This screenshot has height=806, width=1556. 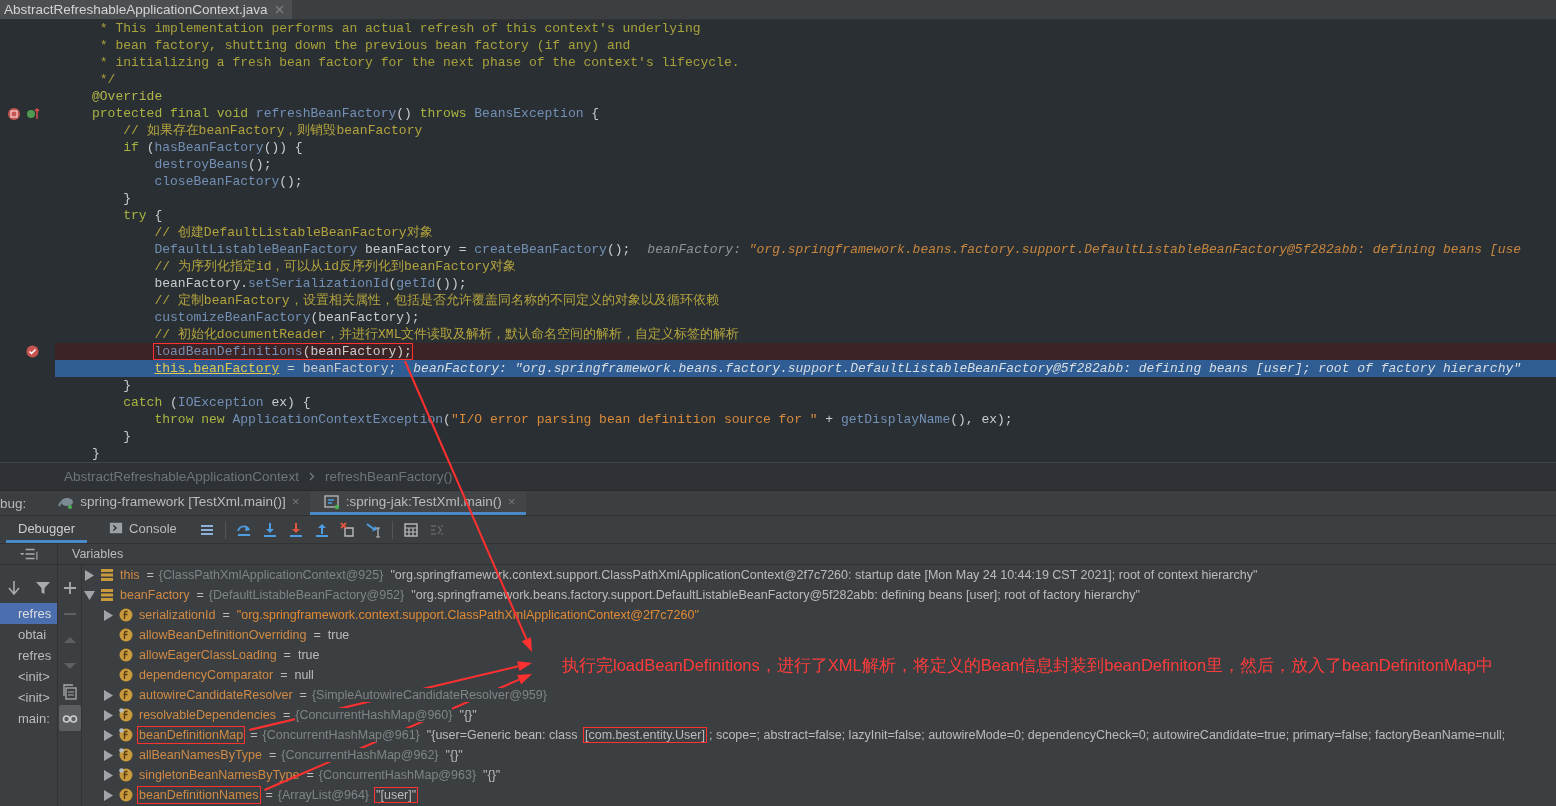 What do you see at coordinates (199, 795) in the screenshot?
I see `variable-name: beanDefinitionNames` at bounding box center [199, 795].